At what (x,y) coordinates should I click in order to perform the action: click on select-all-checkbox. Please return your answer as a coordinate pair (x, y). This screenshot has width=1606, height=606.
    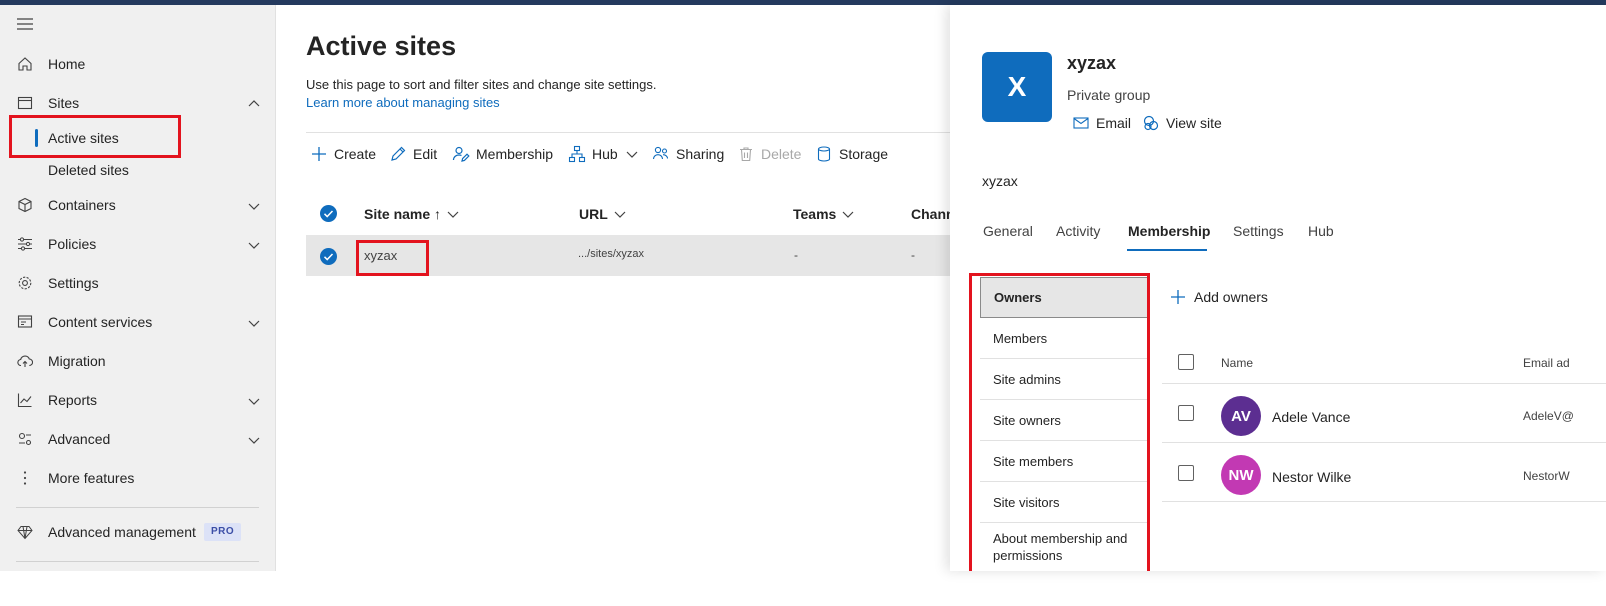
    Looking at the image, I should click on (328, 213).